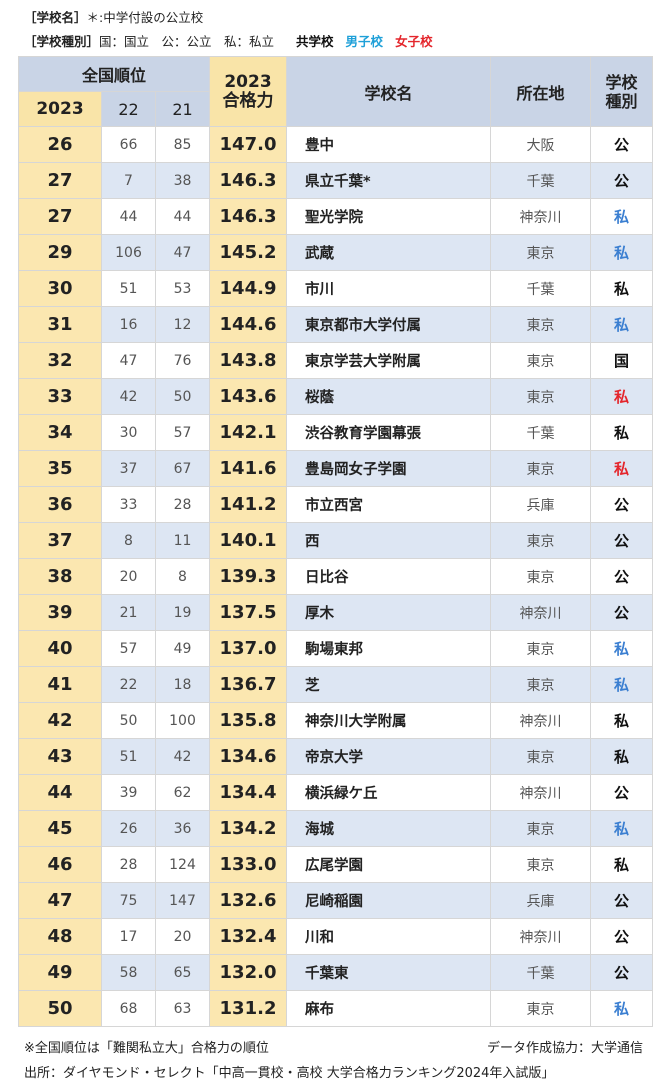  What do you see at coordinates (128, 864) in the screenshot?
I see `rank-22-cell: 28` at bounding box center [128, 864].